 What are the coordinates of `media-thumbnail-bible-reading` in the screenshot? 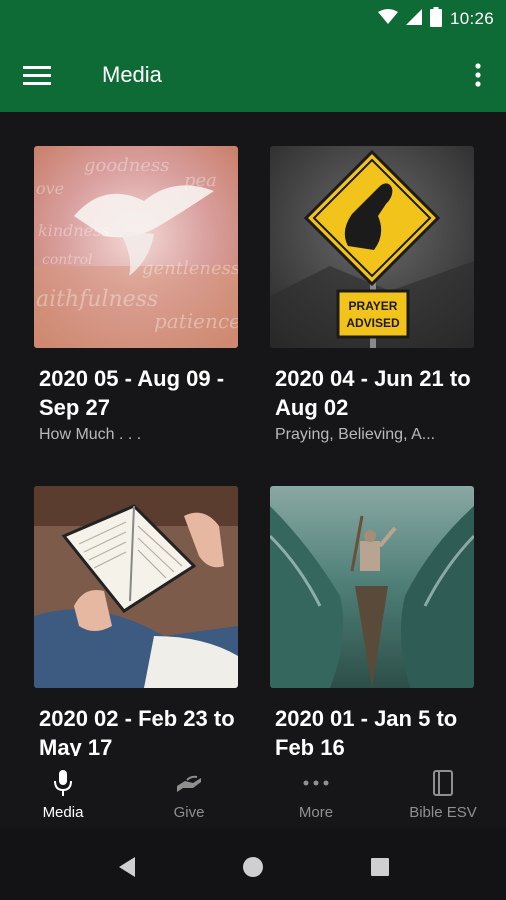 It's located at (136, 587).